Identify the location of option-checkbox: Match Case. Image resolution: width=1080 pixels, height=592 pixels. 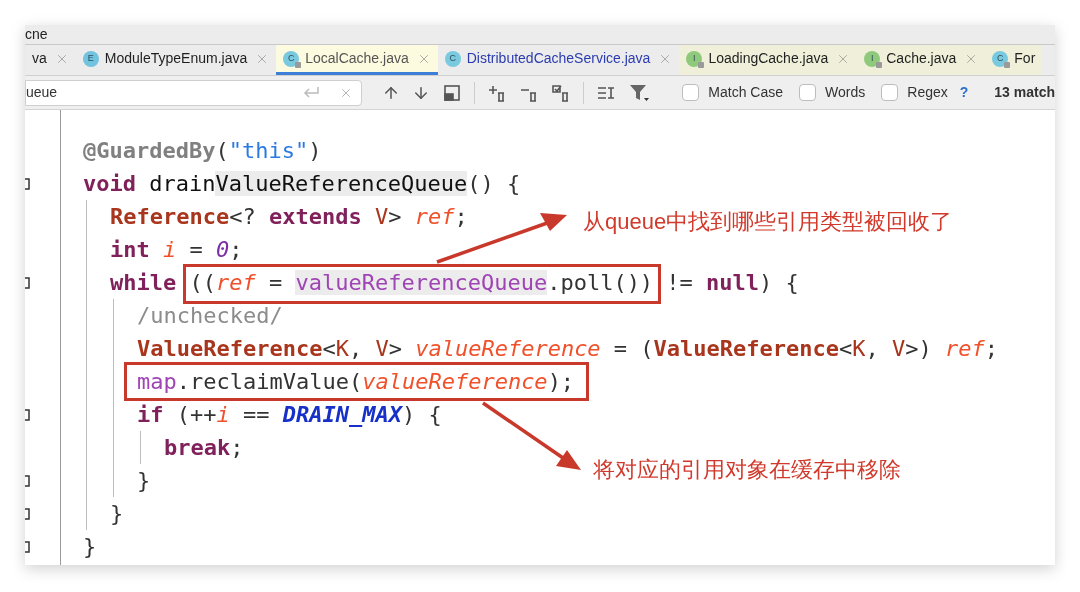
(733, 92).